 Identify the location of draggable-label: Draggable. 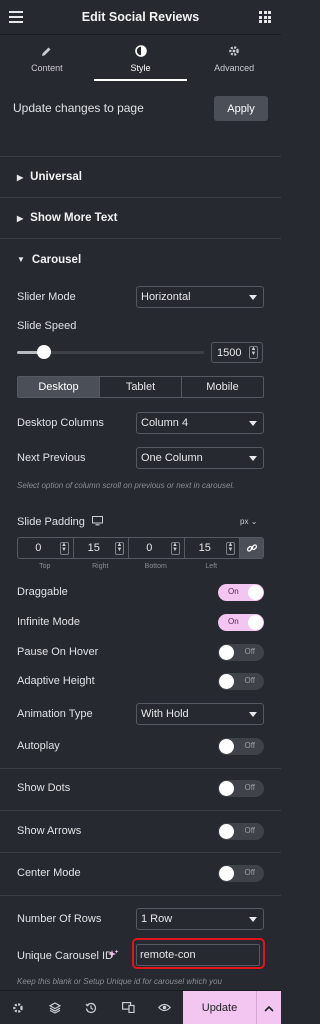
(42, 592).